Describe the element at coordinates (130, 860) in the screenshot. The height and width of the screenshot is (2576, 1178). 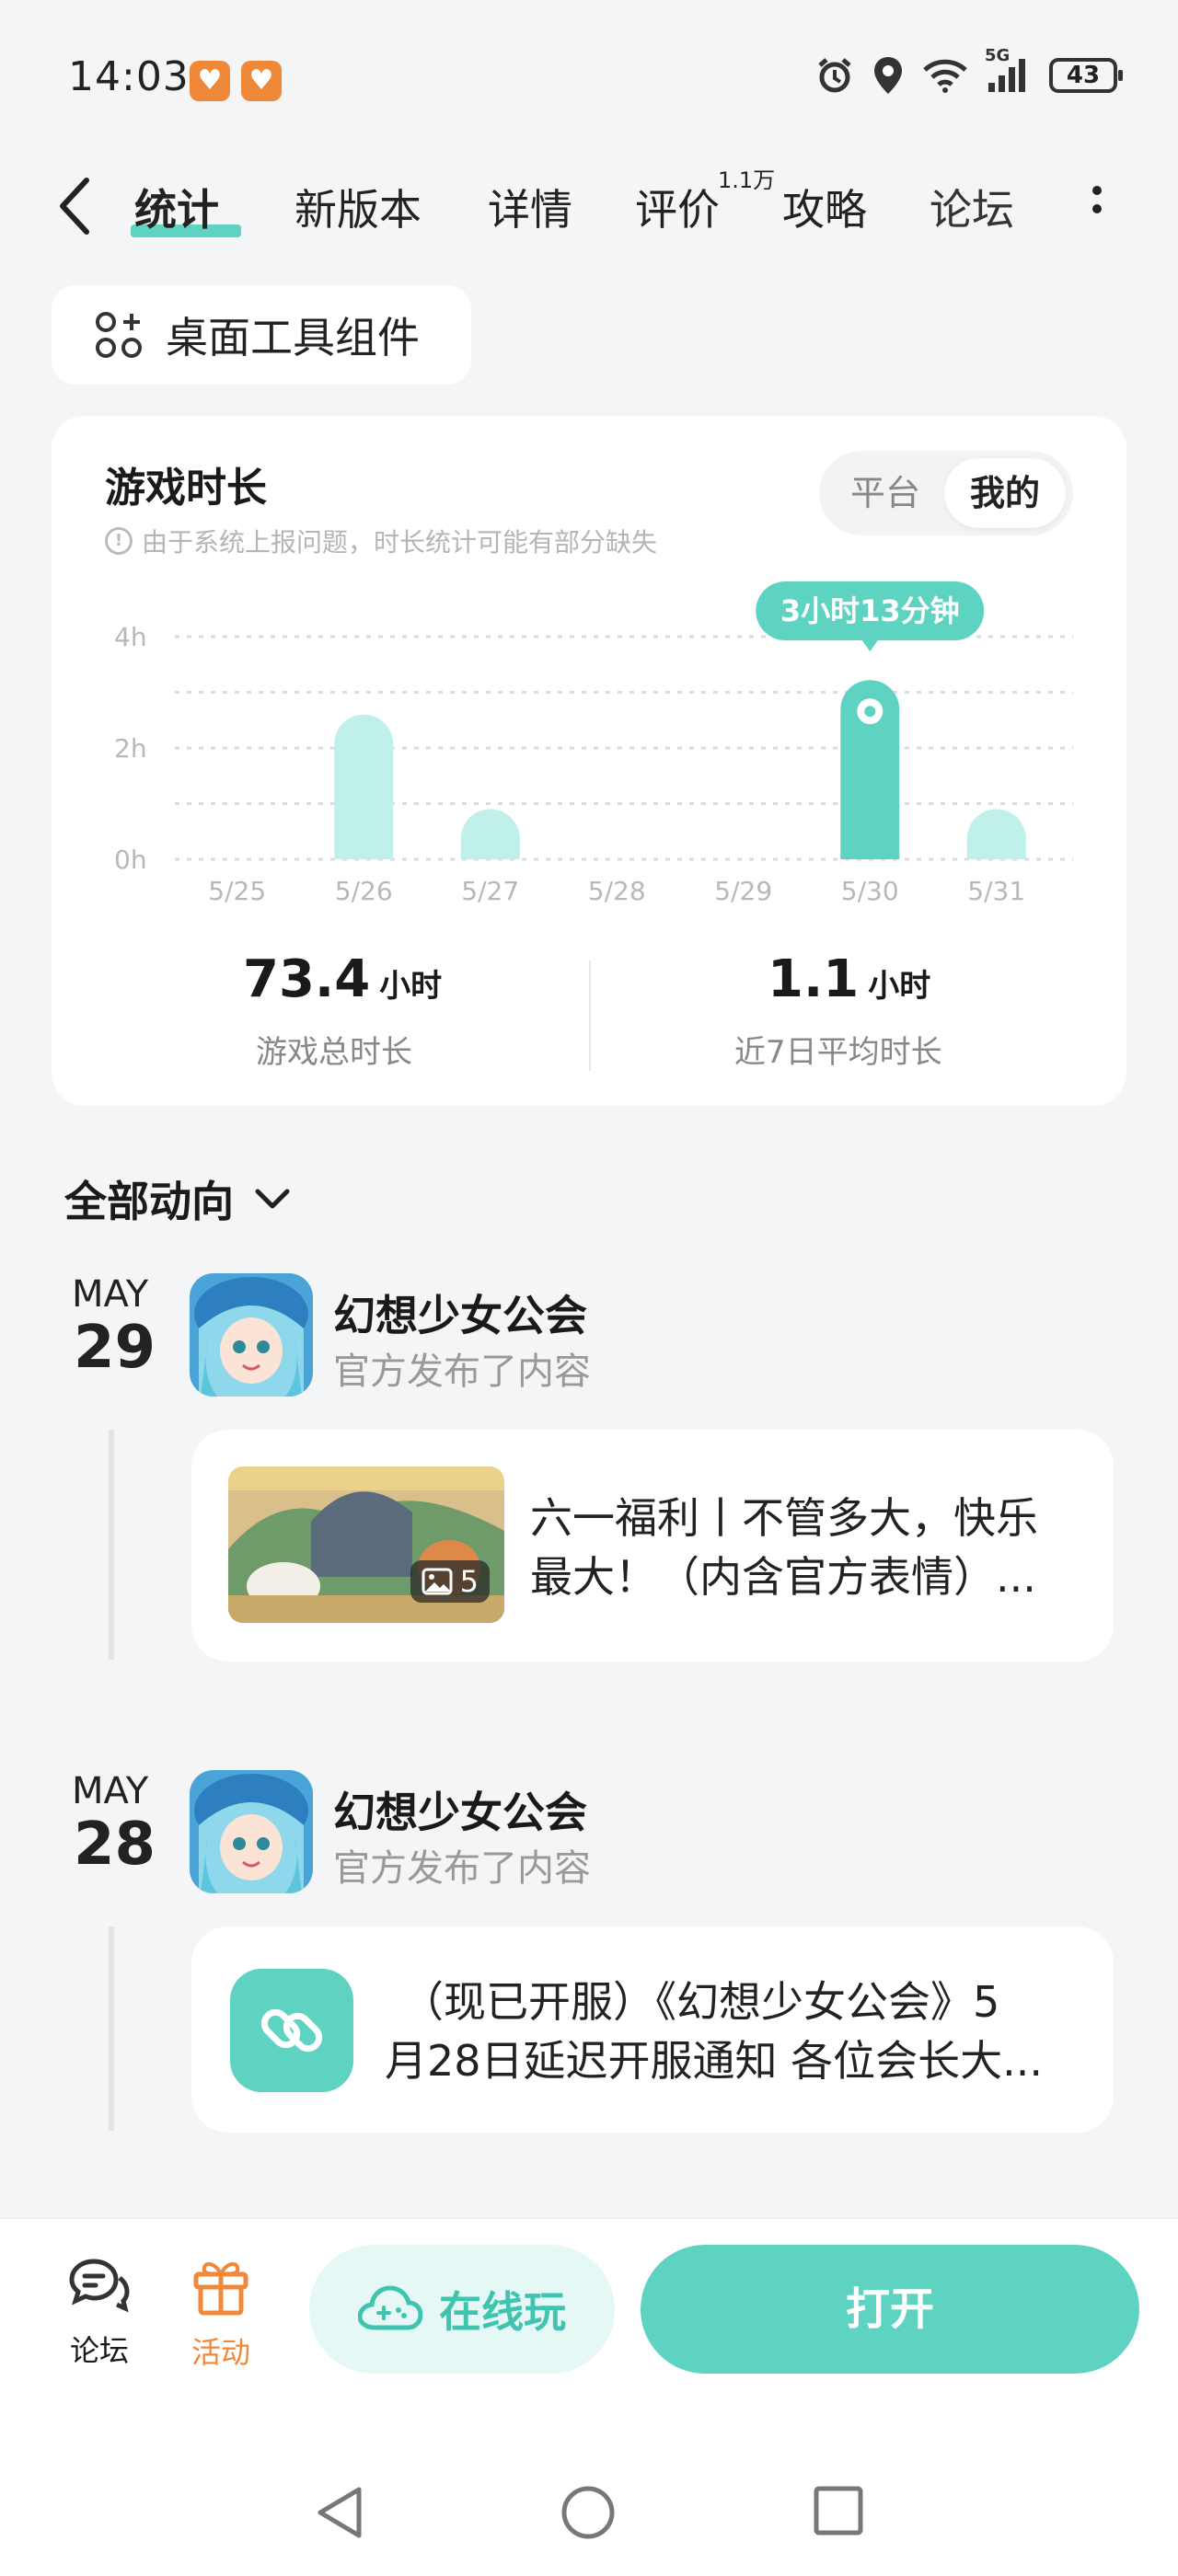
I see `y-tick-label: 0h` at that location.